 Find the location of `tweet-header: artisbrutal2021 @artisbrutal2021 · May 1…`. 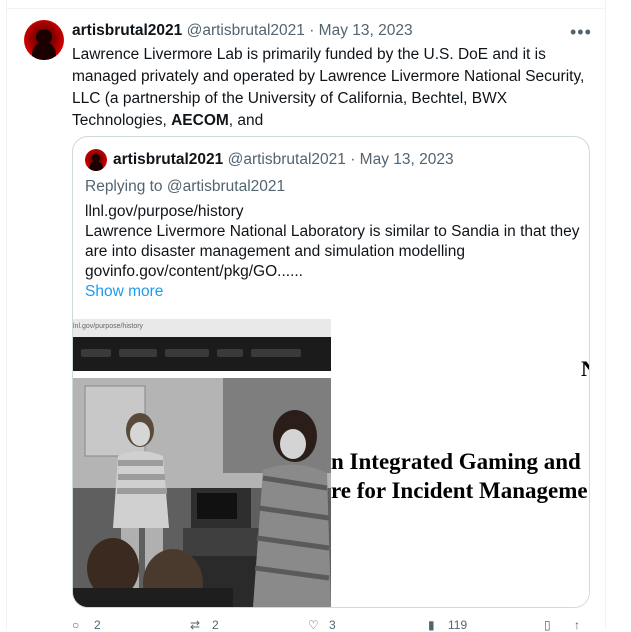

tweet-header: artisbrutal2021 @artisbrutal2021 · May 1… is located at coordinates (242, 31).